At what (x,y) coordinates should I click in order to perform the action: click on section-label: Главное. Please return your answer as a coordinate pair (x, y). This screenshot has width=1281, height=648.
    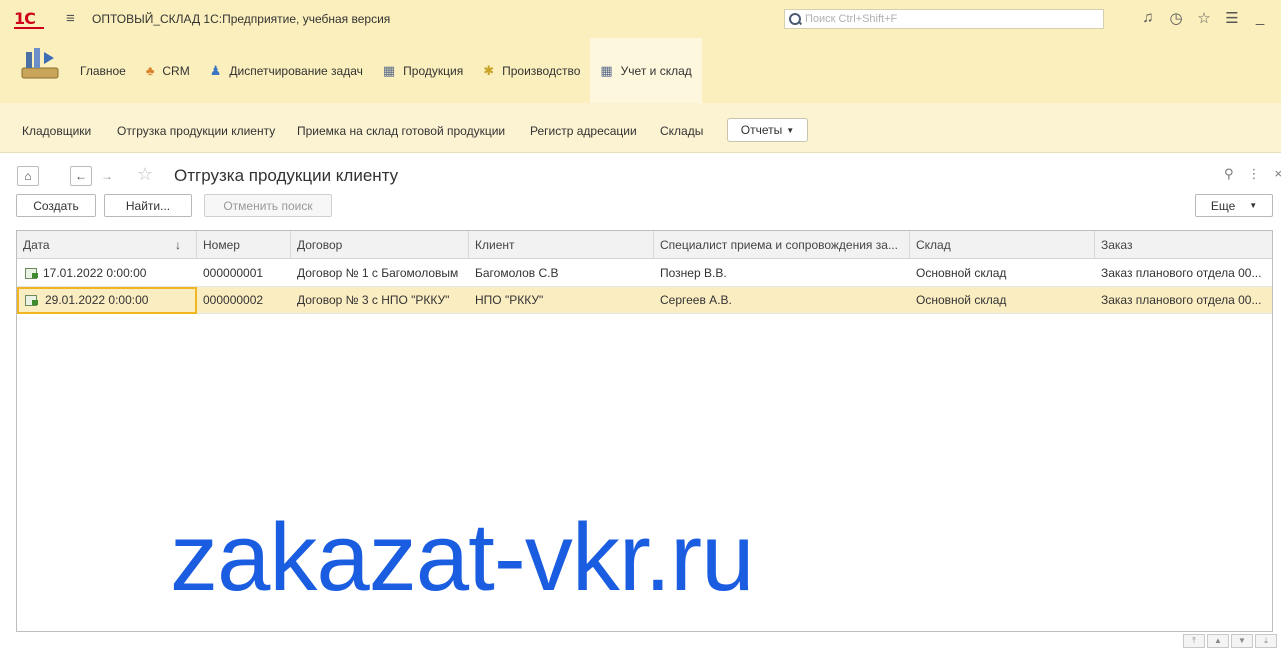
    Looking at the image, I should click on (103, 70).